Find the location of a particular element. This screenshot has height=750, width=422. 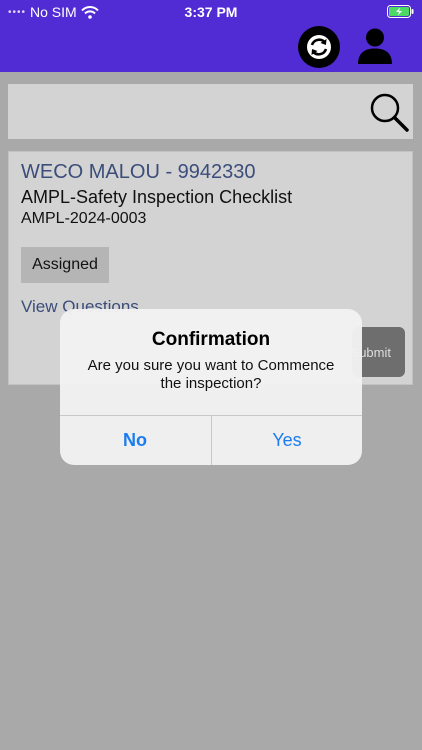

inspection-reference: AMPL-2024-0003 is located at coordinates (84, 218).